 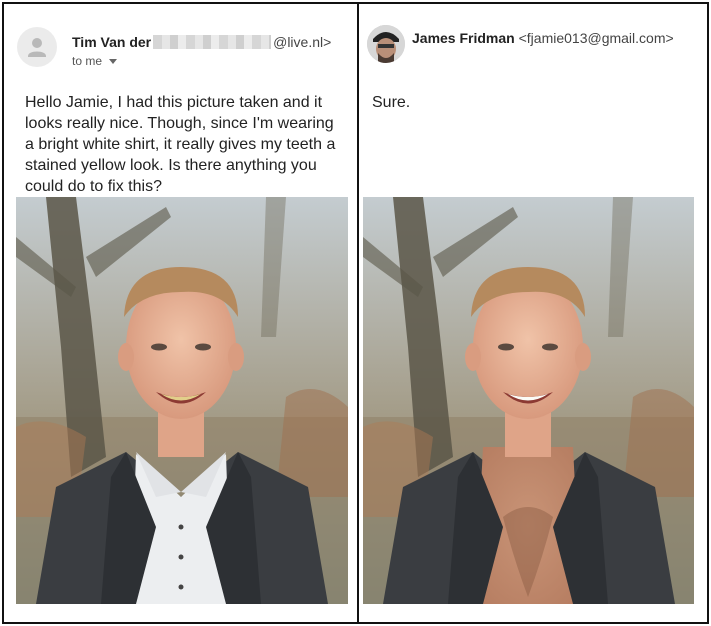 I want to click on sender-header: Tim Van der @live.nl>, so click(x=201, y=42).